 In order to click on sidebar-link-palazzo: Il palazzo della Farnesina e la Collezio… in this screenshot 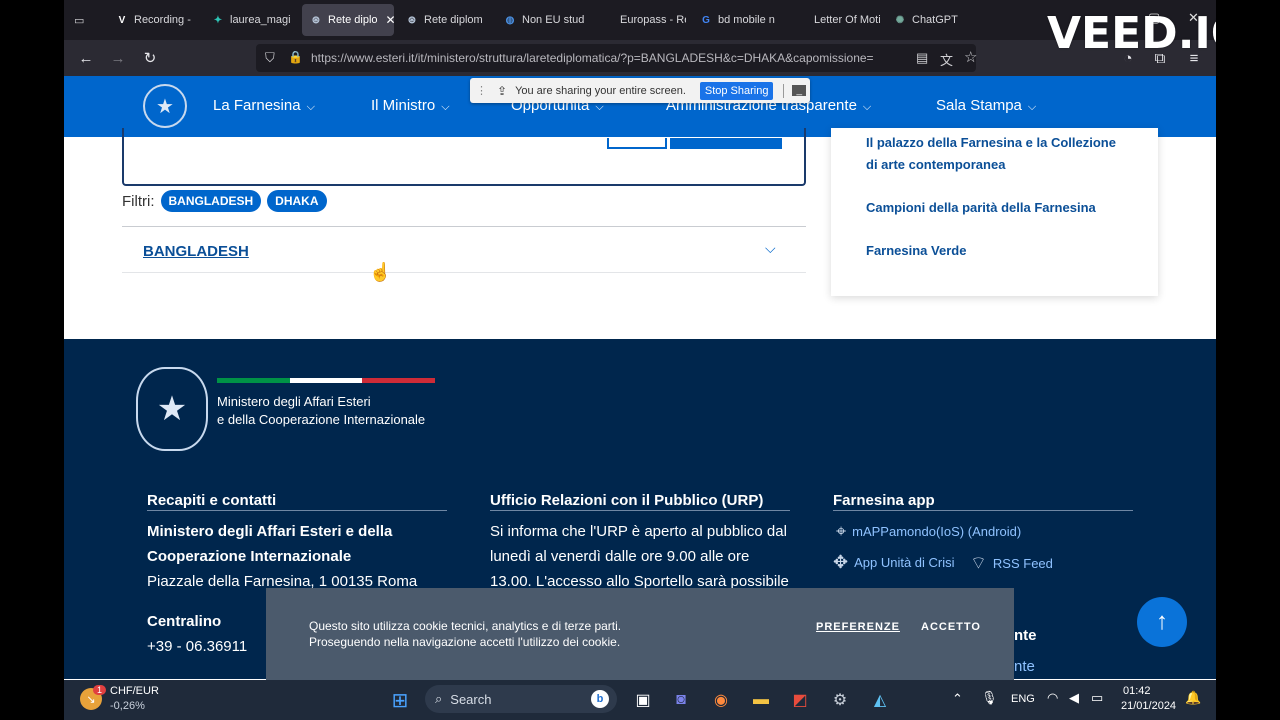, I will do `click(996, 154)`.